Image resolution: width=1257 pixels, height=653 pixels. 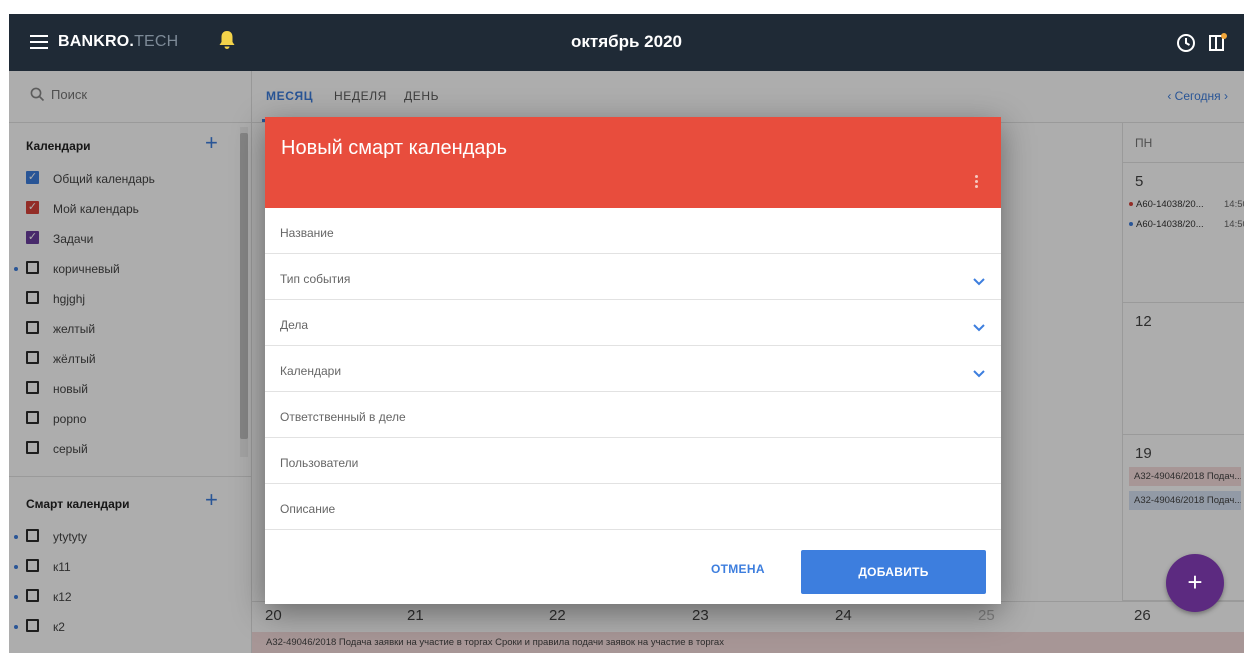 What do you see at coordinates (633, 323) in the screenshot?
I see `cases-select: Дела` at bounding box center [633, 323].